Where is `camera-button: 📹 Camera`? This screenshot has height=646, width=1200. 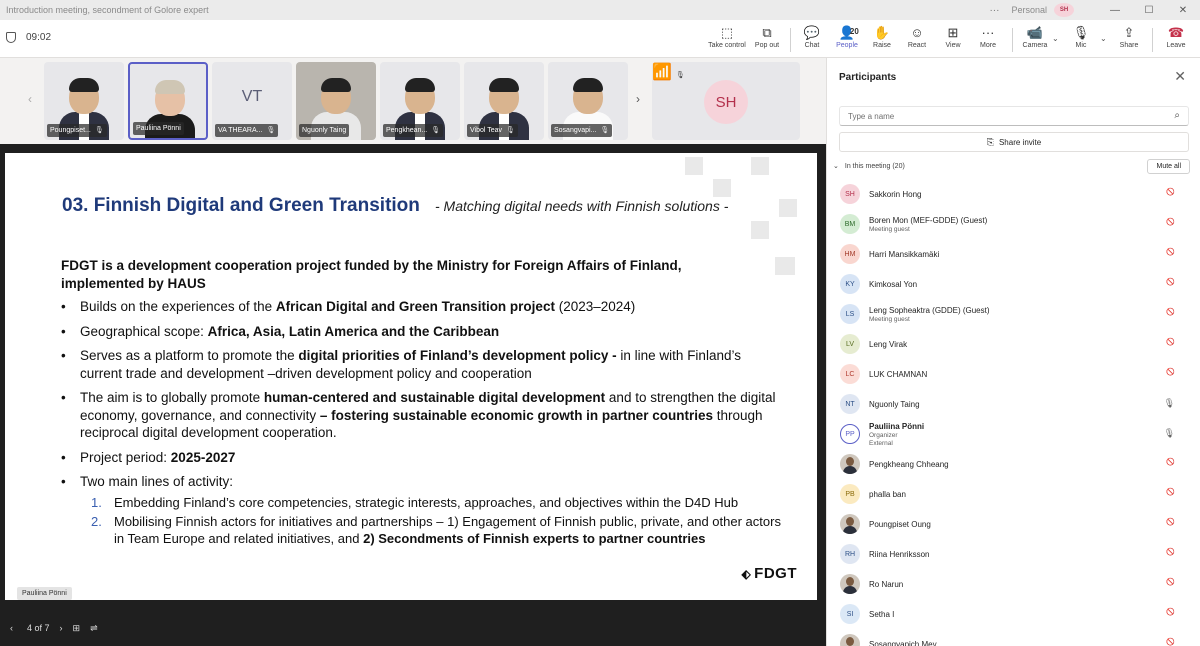
camera-button: 📹 Camera is located at coordinates (1035, 40).